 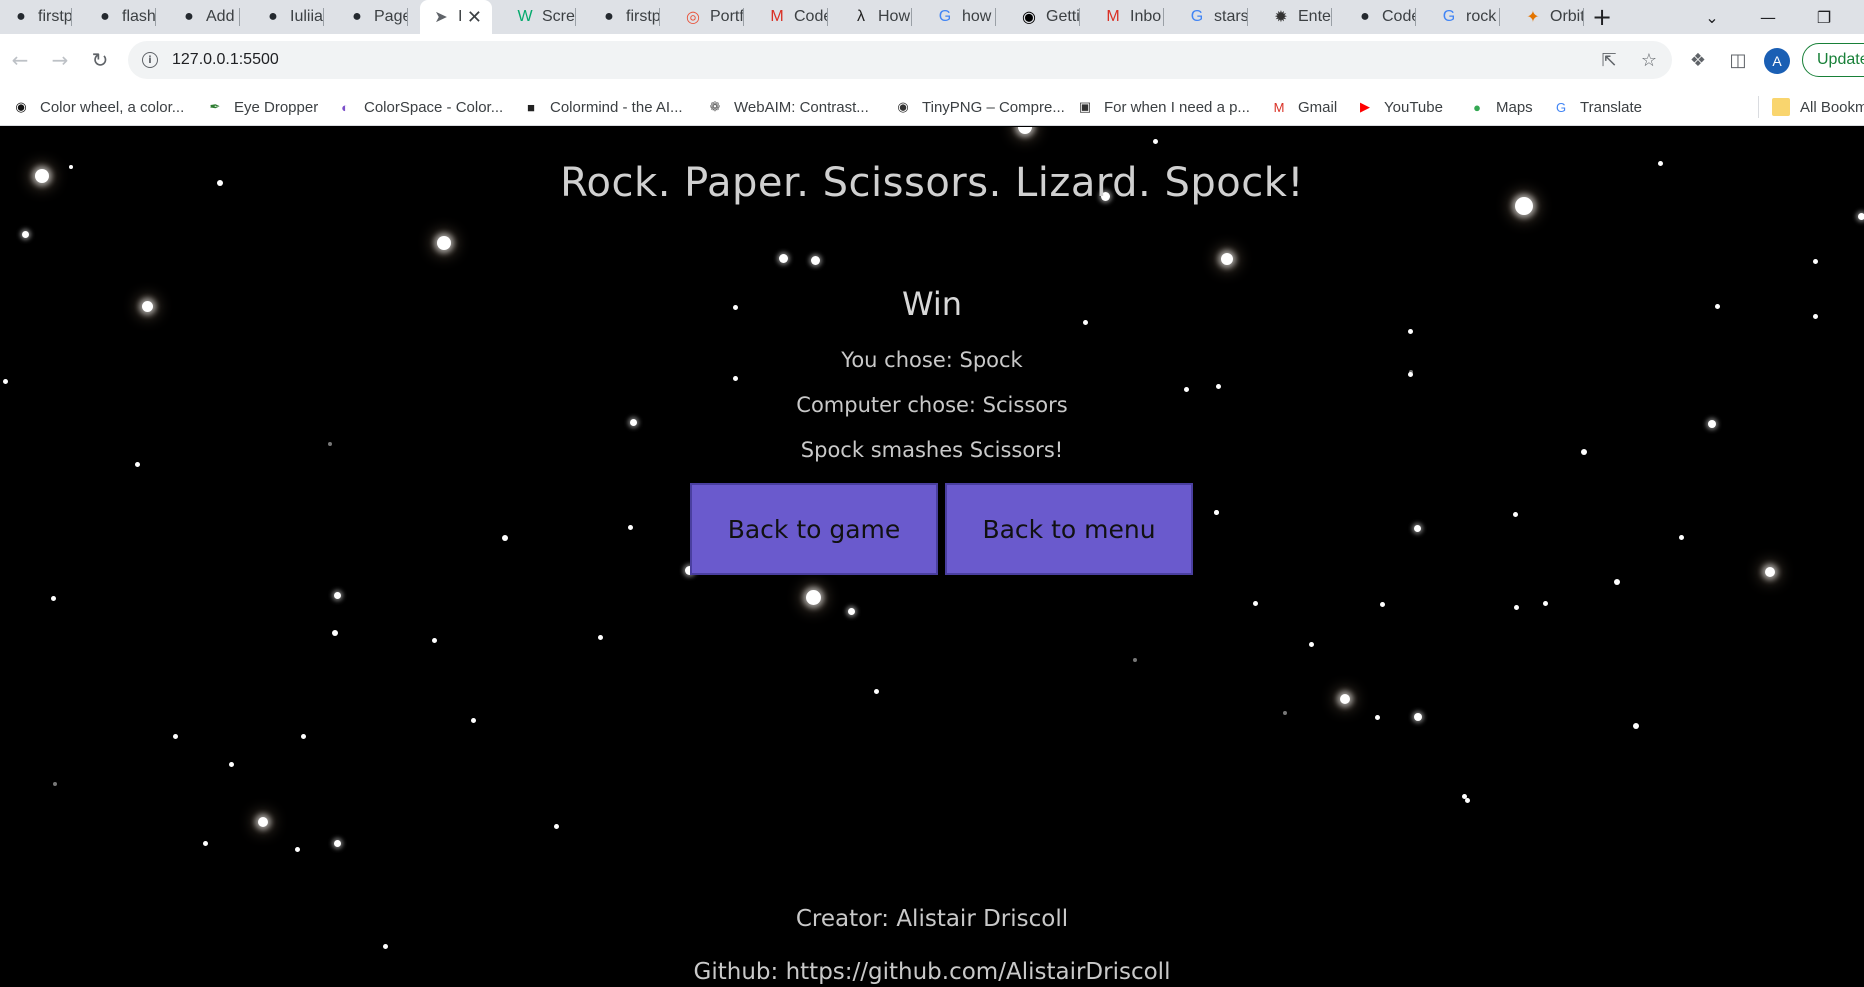 What do you see at coordinates (540, 17) in the screenshot?
I see `browser-tab: W Scree` at bounding box center [540, 17].